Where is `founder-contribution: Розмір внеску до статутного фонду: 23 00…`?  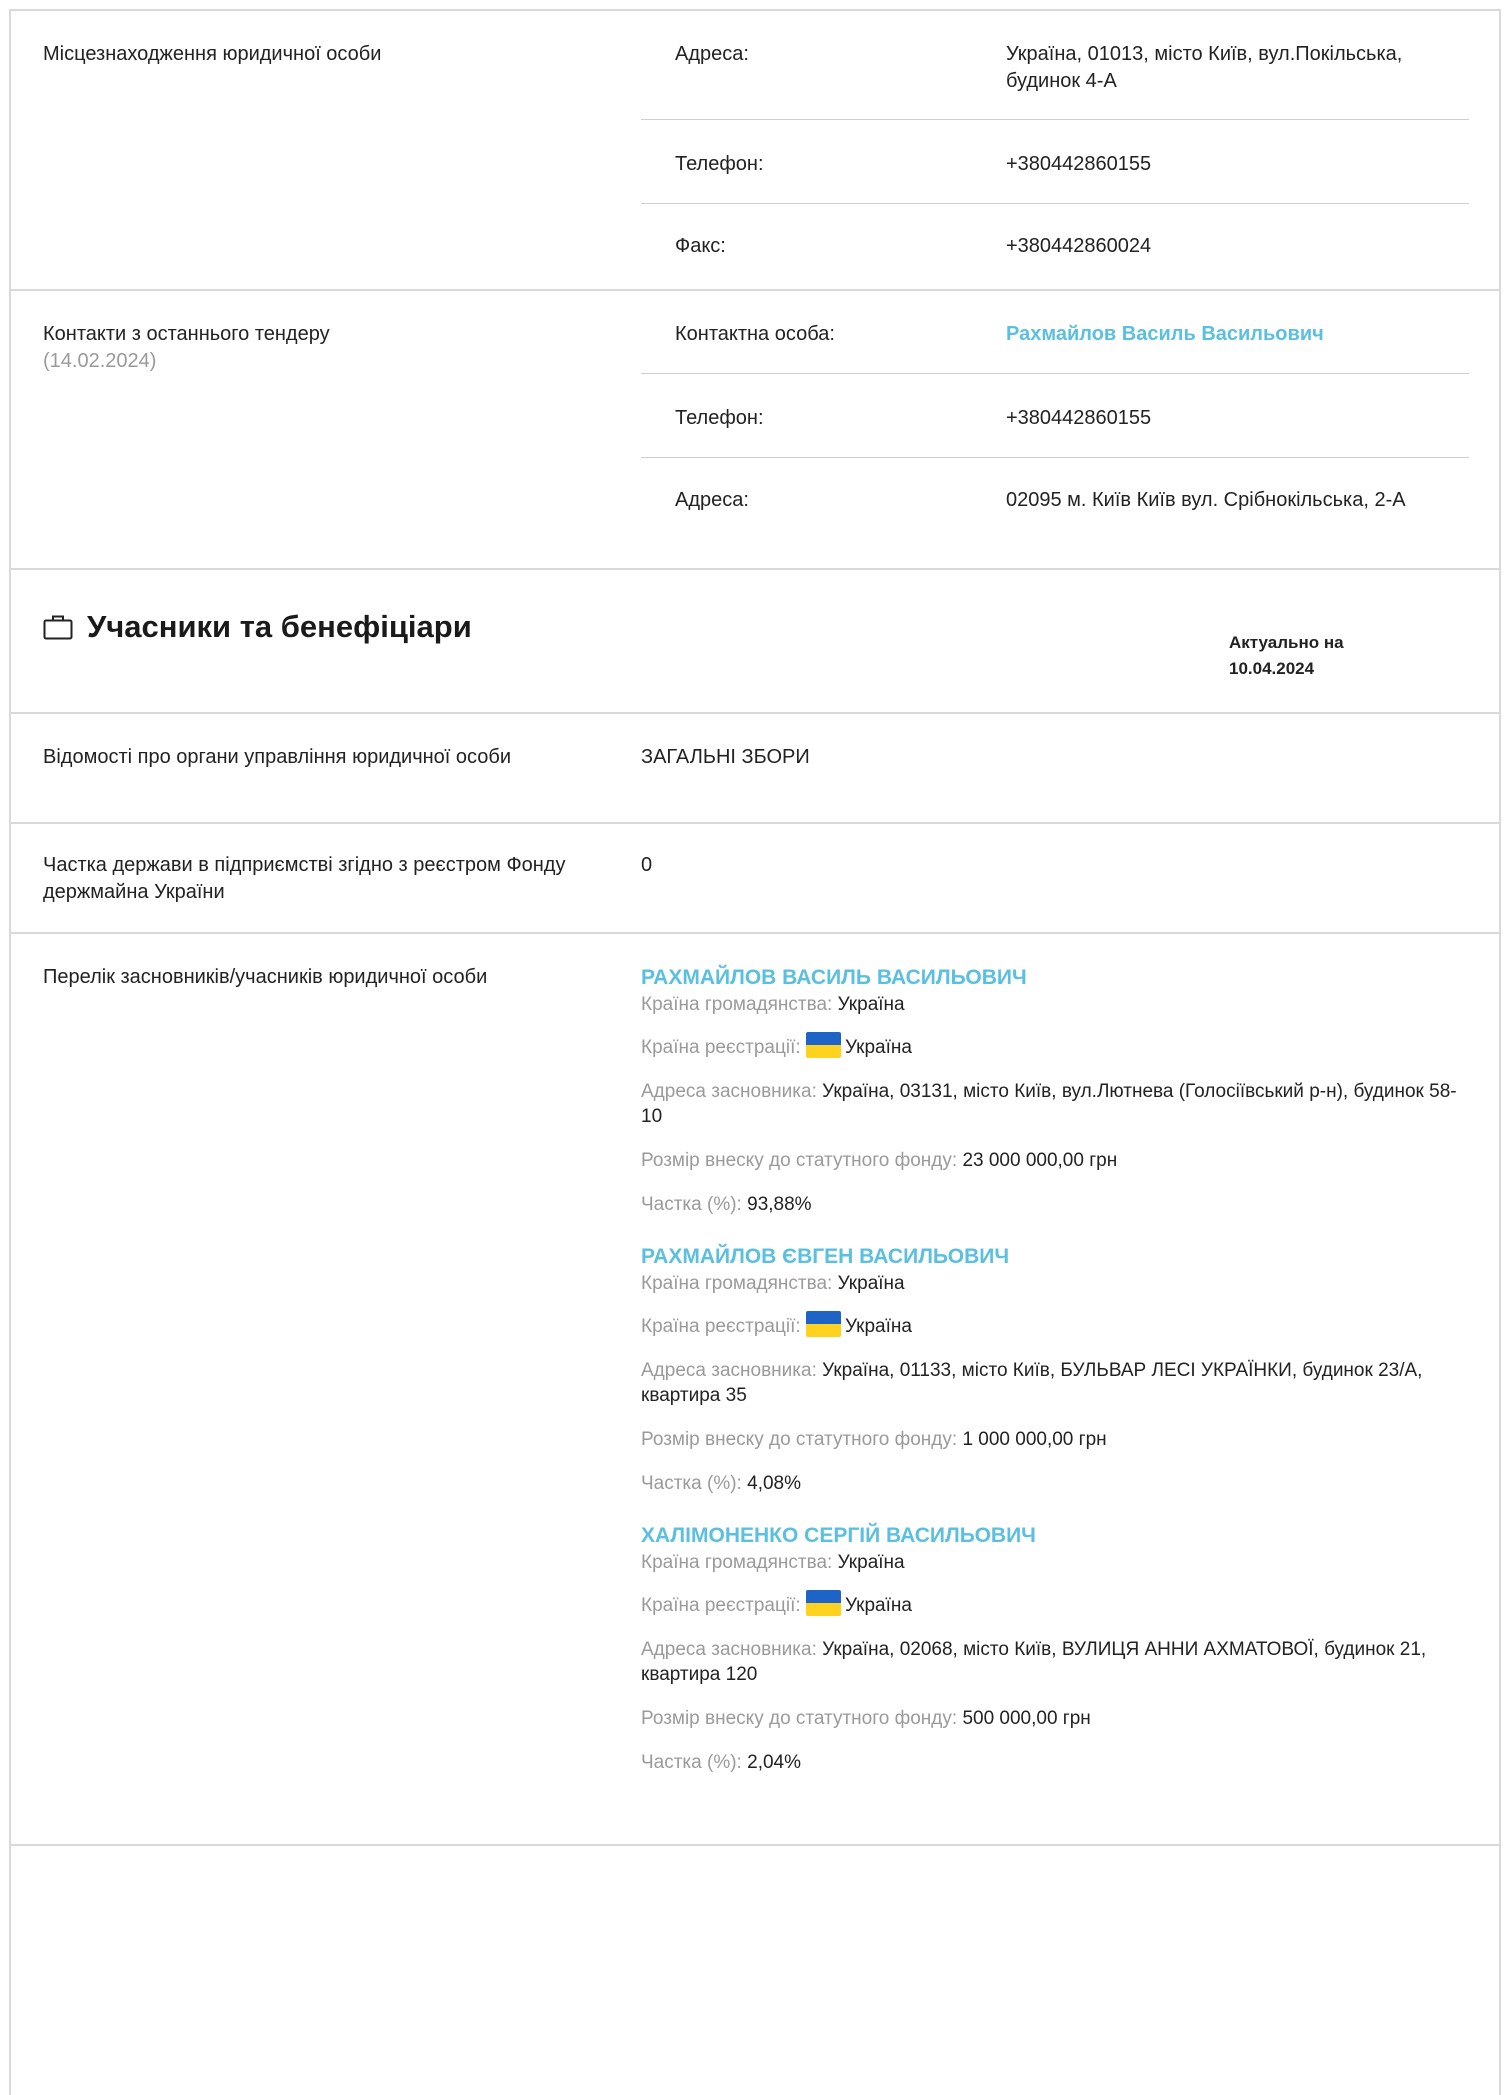 founder-contribution: Розмір внеску до статутного фонду: 23 00… is located at coordinates (879, 1160).